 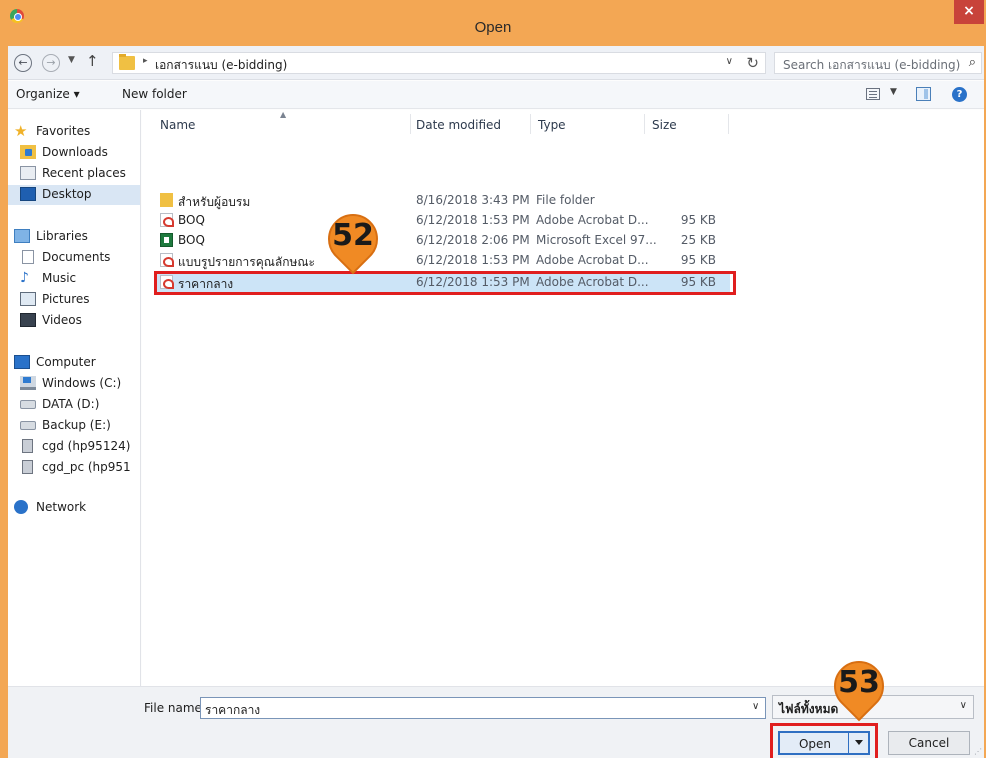 What do you see at coordinates (75, 152) in the screenshot?
I see `nav-label: Downloads` at bounding box center [75, 152].